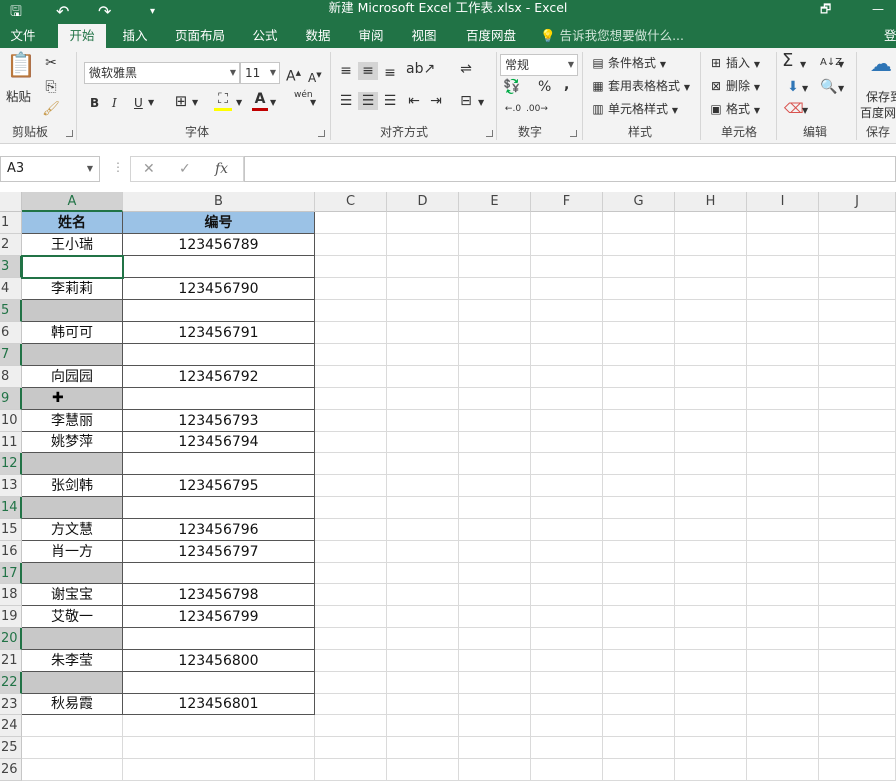 The width and height of the screenshot is (896, 781). What do you see at coordinates (162, 73) in the screenshot?
I see `font-name-select: 微软雅黑 ▼` at bounding box center [162, 73].